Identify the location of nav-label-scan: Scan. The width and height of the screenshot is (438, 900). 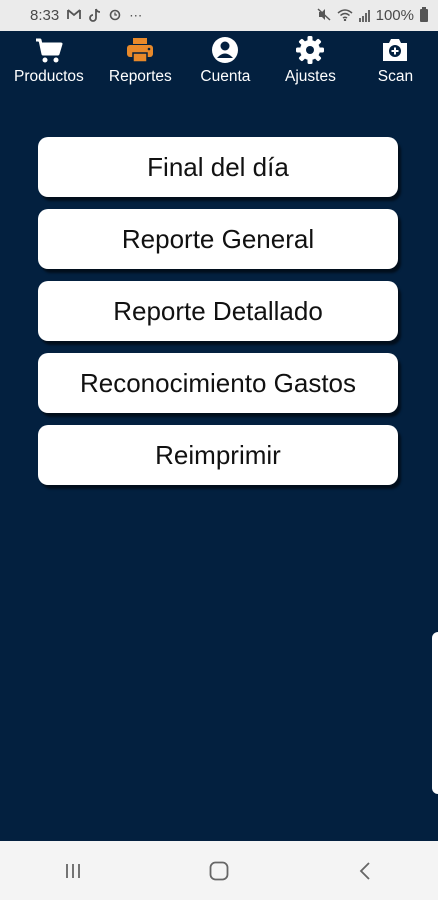
(395, 76).